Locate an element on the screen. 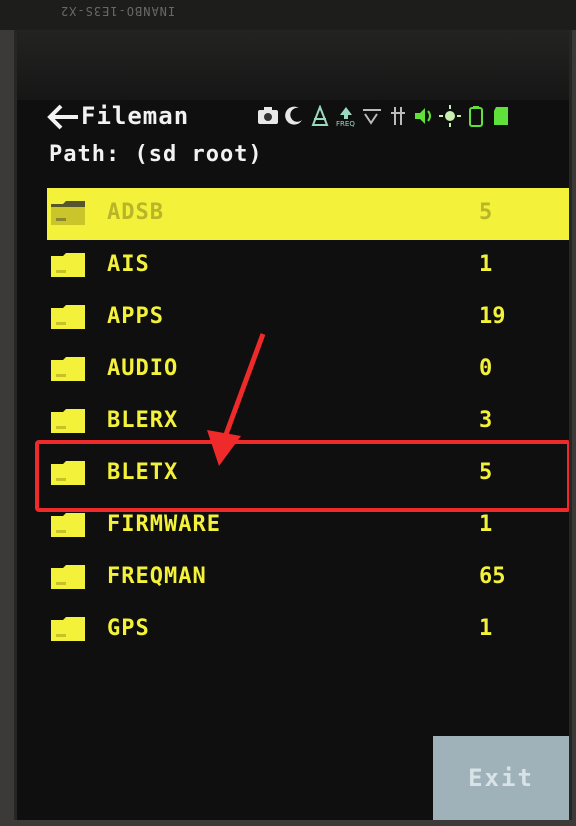  file-row: AIS 1 is located at coordinates (308, 266).